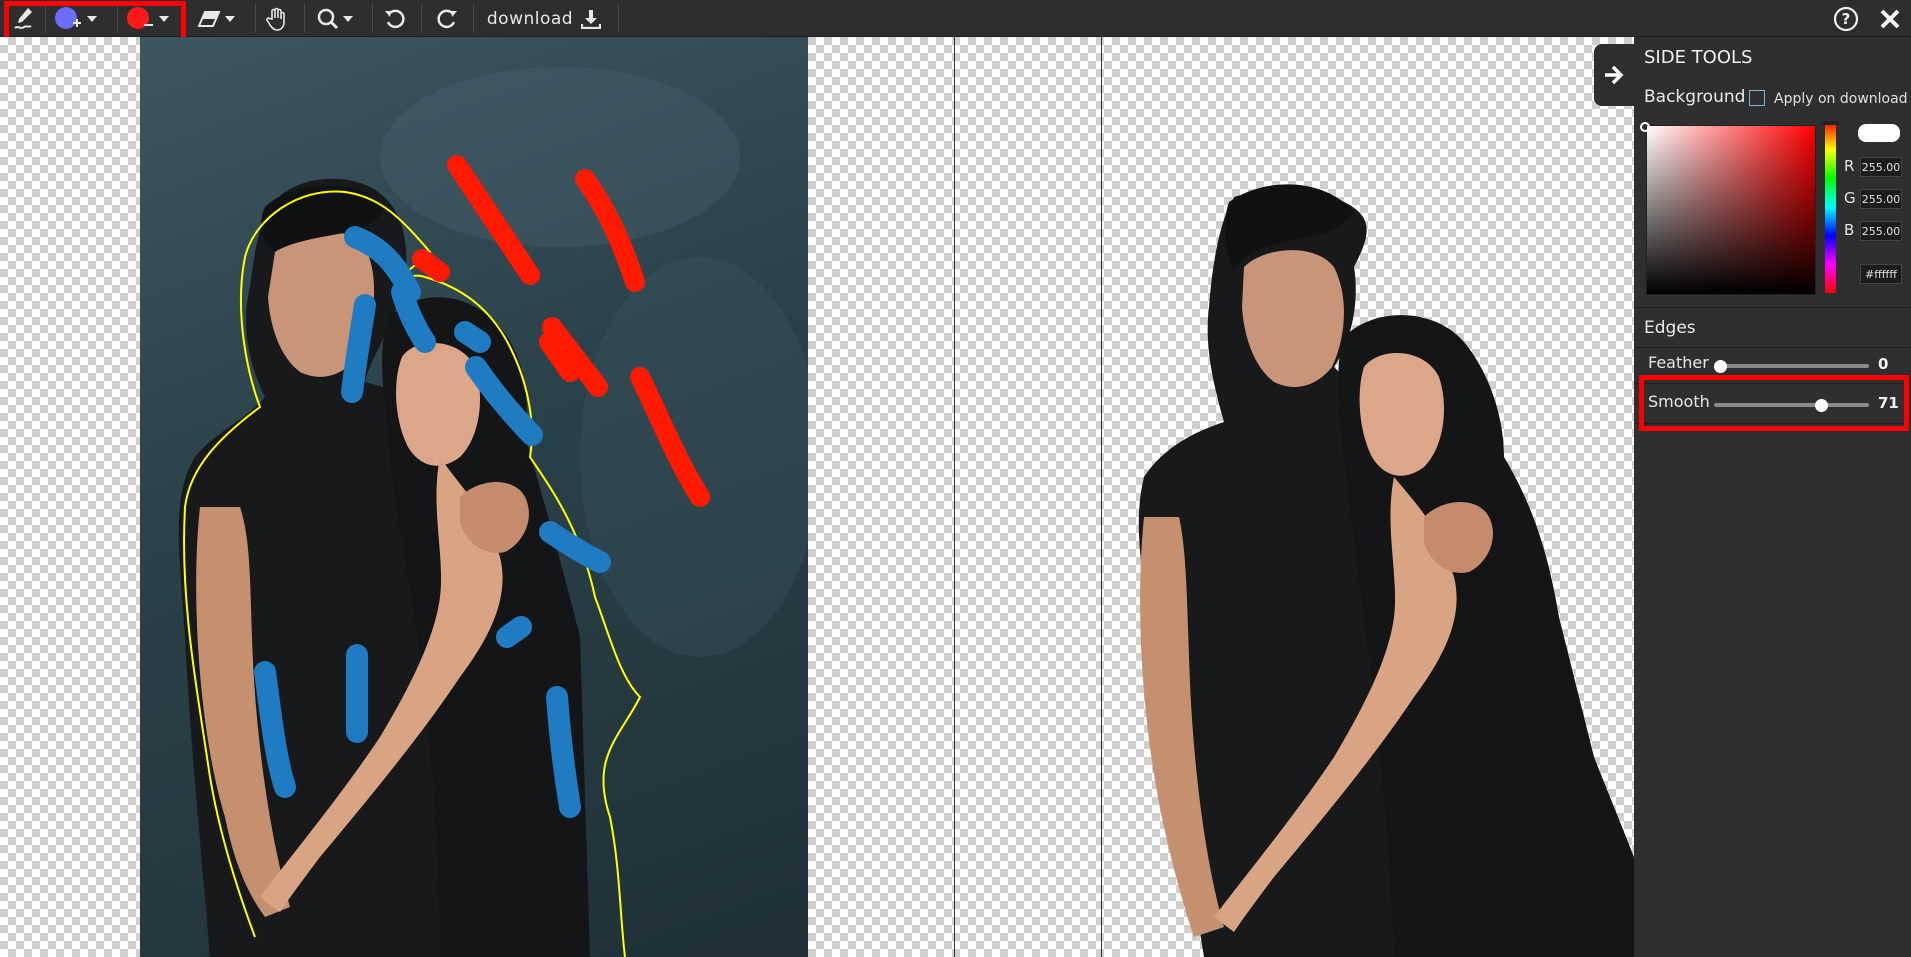  I want to click on color-picker-square, so click(1731, 210).